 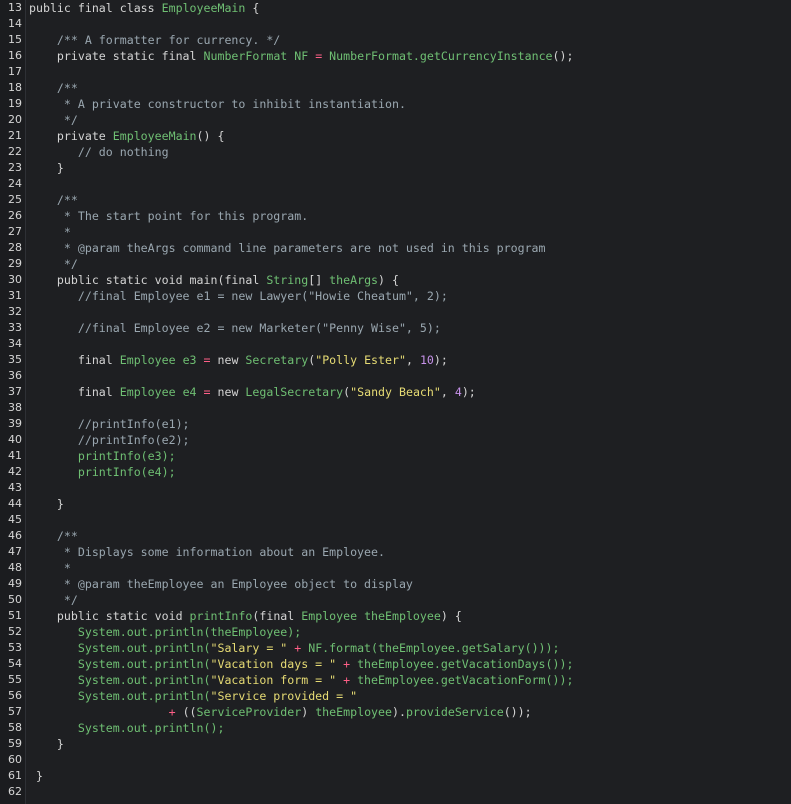 What do you see at coordinates (15, 647) in the screenshot?
I see `line-number: 53` at bounding box center [15, 647].